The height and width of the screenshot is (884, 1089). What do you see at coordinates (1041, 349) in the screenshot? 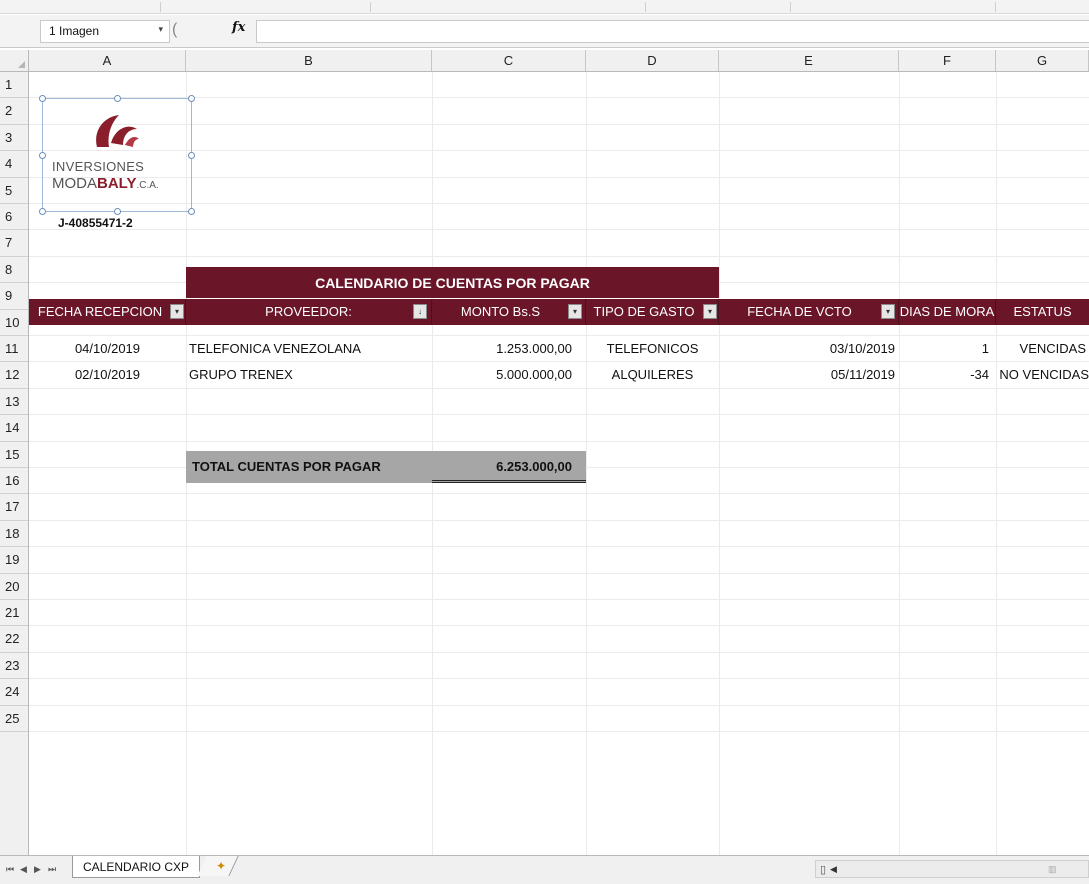
I see `cell-g9: VENCIDAS` at bounding box center [1041, 349].